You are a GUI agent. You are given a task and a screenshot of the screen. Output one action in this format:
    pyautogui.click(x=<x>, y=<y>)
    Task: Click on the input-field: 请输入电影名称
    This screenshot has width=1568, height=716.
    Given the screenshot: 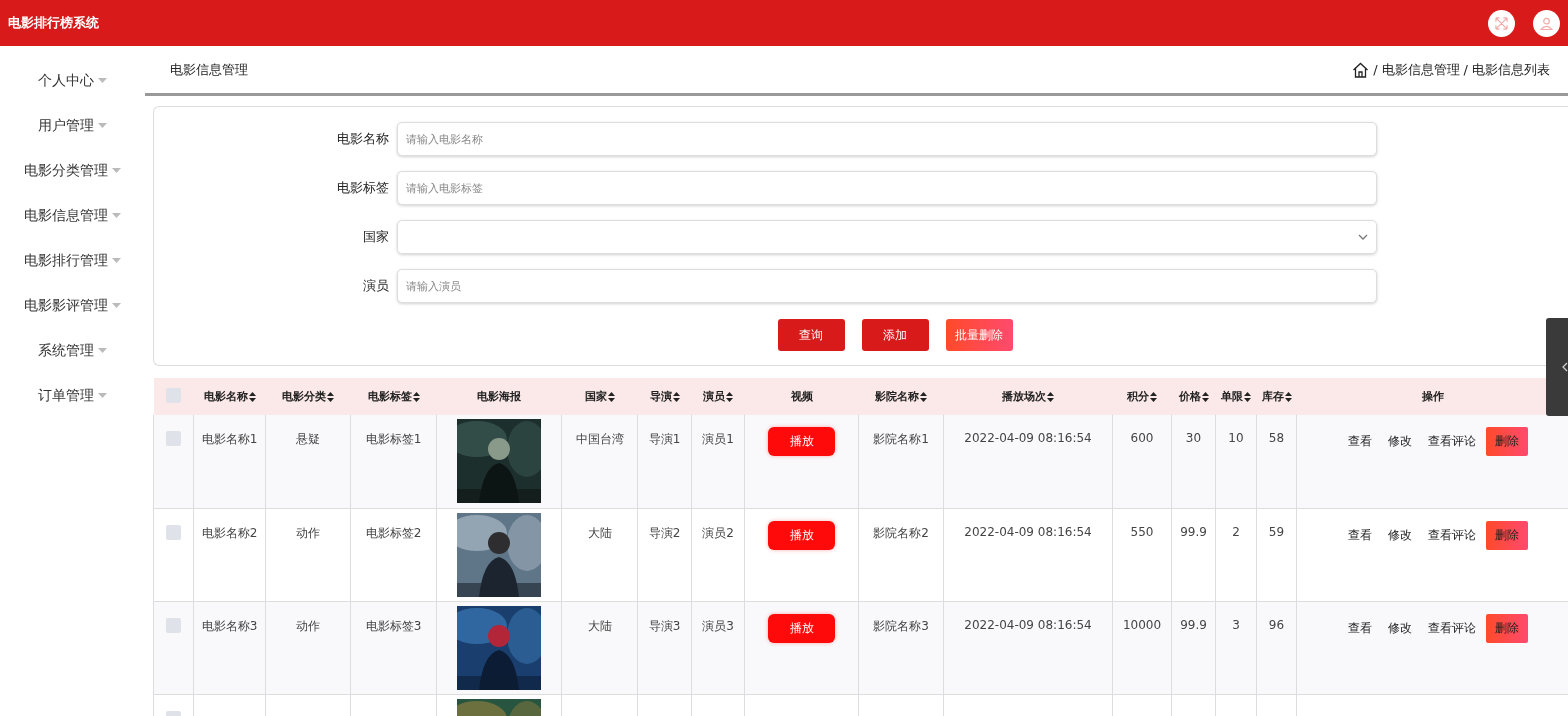 What is the action you would take?
    pyautogui.click(x=887, y=139)
    